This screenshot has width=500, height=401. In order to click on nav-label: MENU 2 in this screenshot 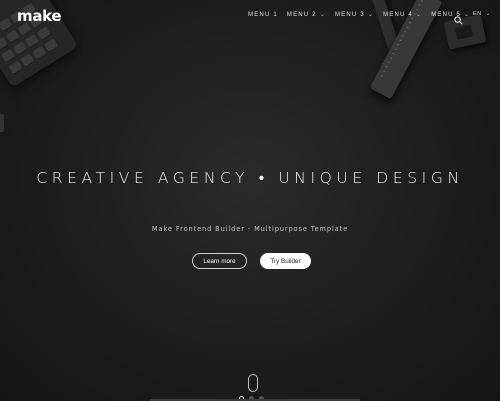, I will do `click(301, 14)`.